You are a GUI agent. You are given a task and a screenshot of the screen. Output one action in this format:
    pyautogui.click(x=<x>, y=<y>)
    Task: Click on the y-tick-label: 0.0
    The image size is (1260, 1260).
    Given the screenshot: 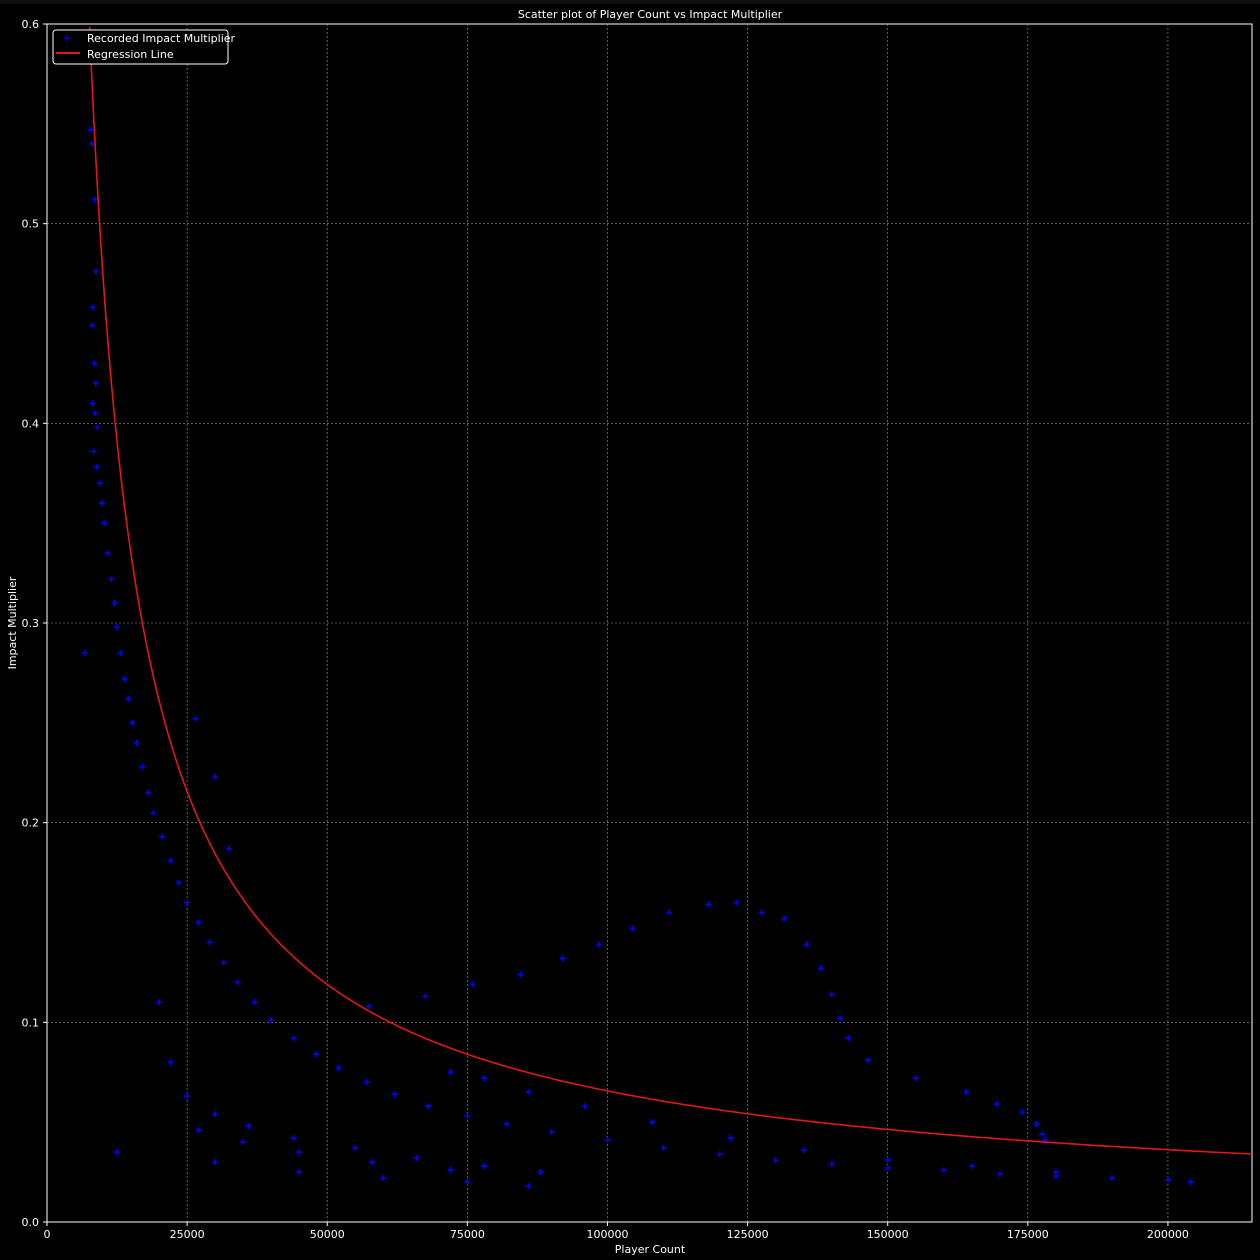 What is the action you would take?
    pyautogui.click(x=31, y=1222)
    